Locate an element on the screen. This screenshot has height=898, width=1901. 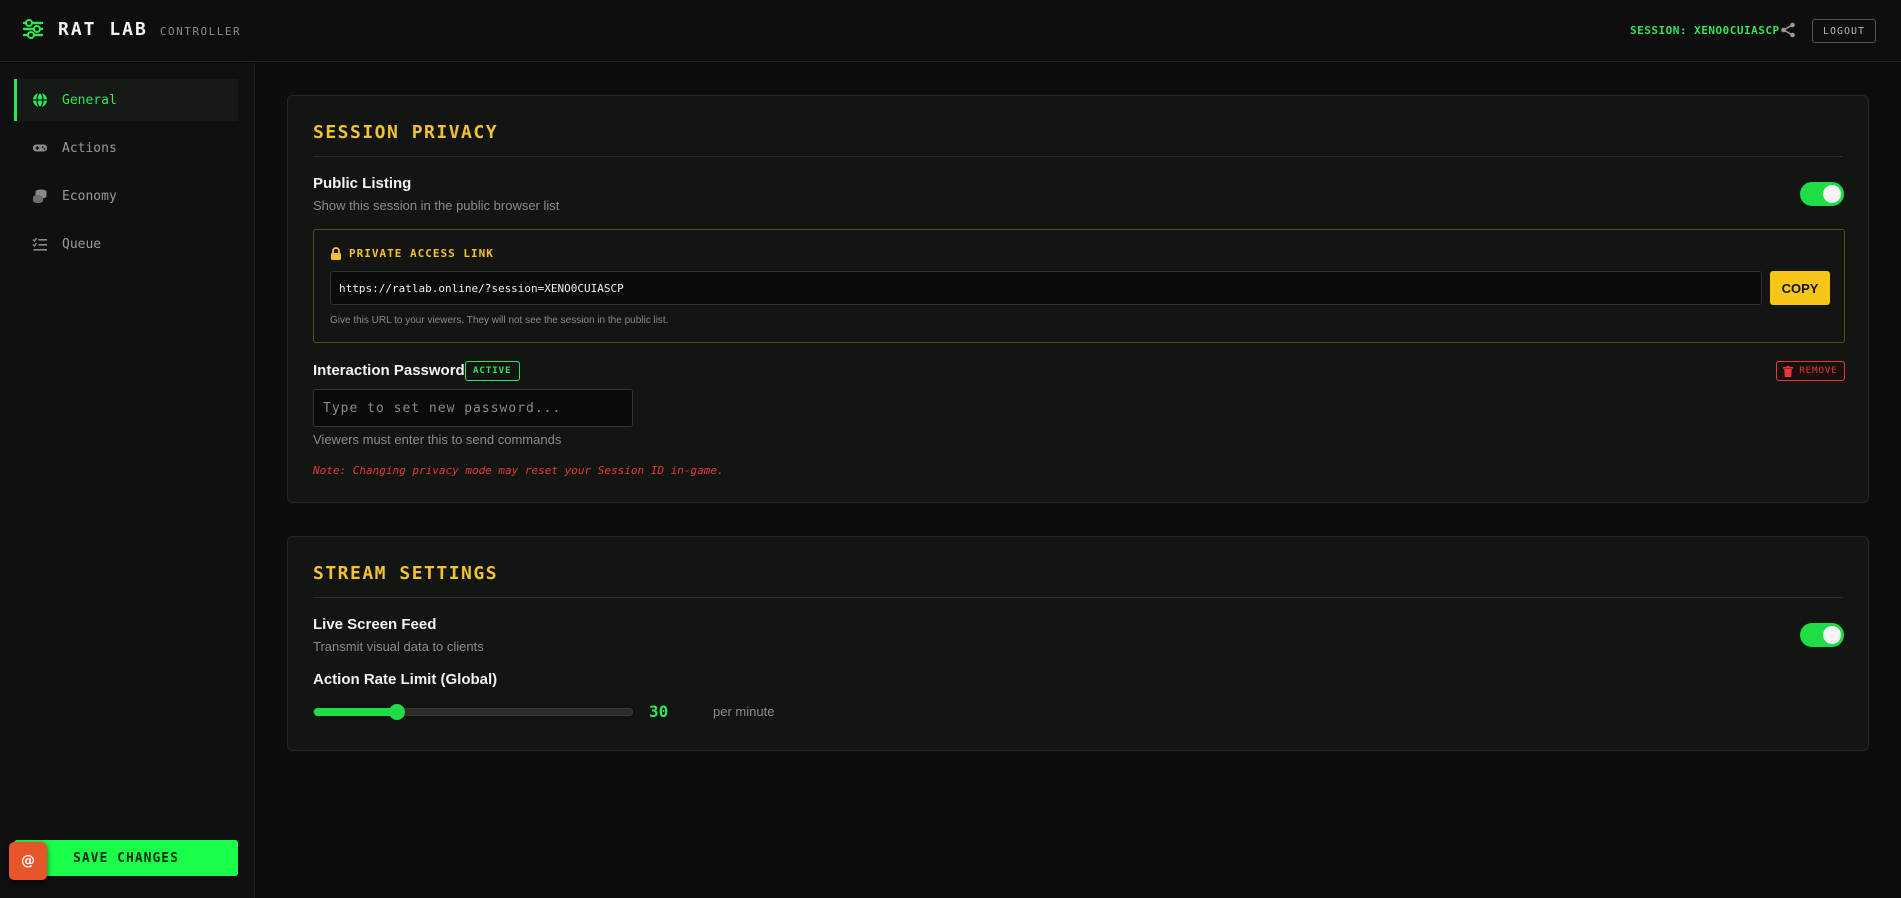
access-link-label: PRIVATE ACCESS LINK is located at coordinates (412, 253).